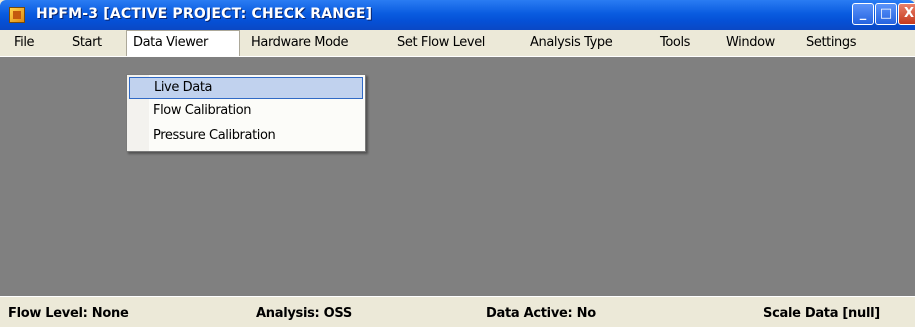 The height and width of the screenshot is (327, 915). I want to click on status-scale-data: Scale Data [null], so click(821, 313).